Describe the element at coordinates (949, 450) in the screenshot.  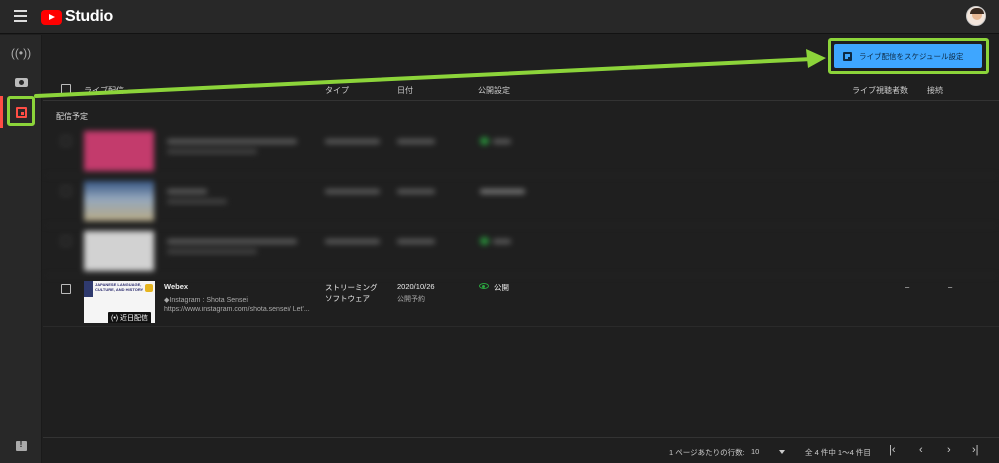
I see `next-page-icon: ›` at that location.